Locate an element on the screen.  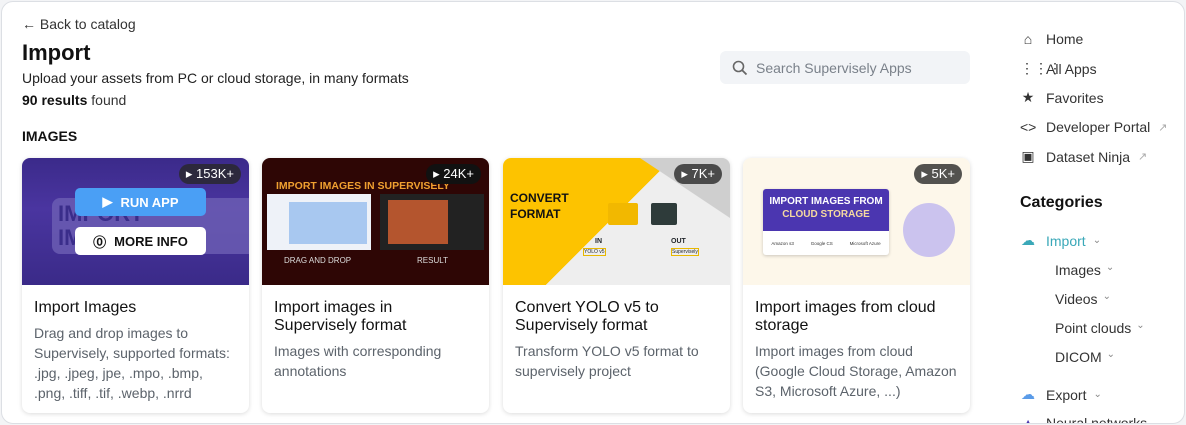
thumbnail-title: IMPORT IMAGES FROM is located at coordinates (826, 201).